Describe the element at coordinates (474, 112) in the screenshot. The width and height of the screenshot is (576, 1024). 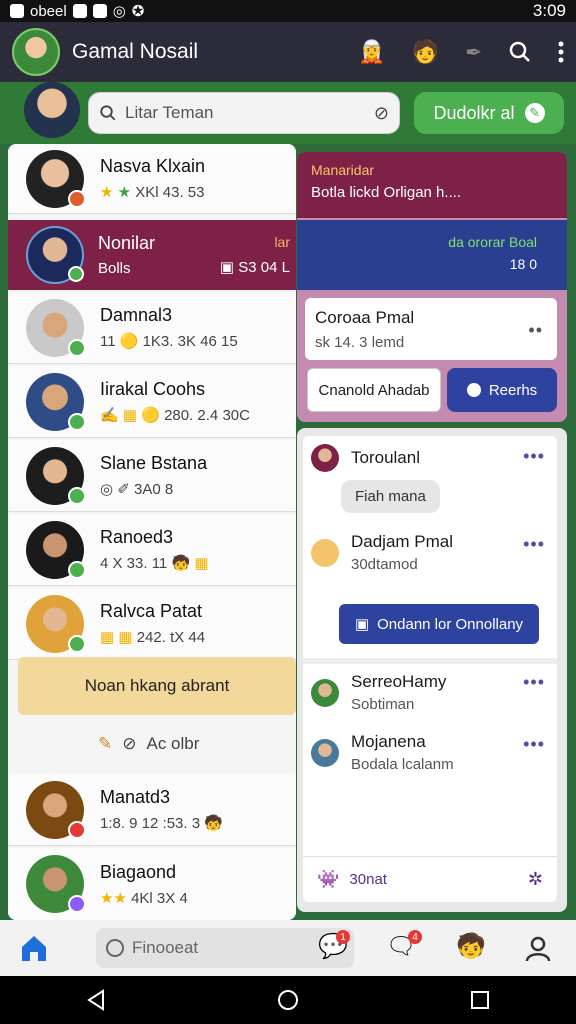
I see `primary-action-label: Dudolkr al` at that location.